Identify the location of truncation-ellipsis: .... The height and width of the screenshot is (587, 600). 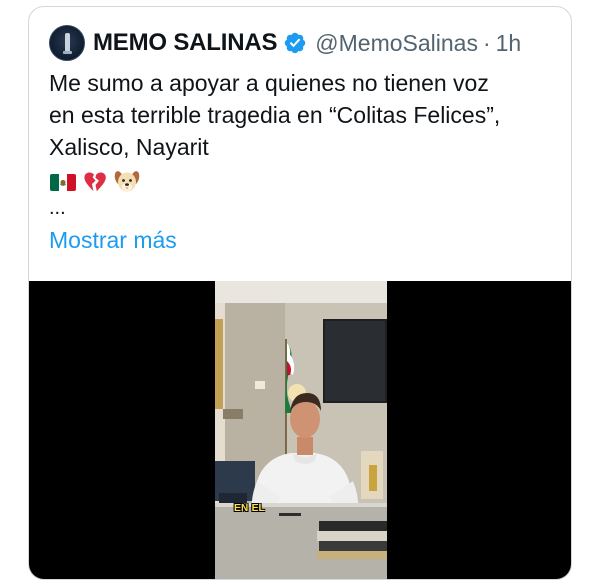
(57, 208).